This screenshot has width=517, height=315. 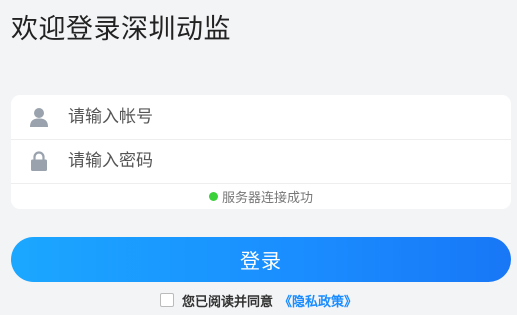 What do you see at coordinates (261, 259) in the screenshot?
I see `login-button: 登录` at bounding box center [261, 259].